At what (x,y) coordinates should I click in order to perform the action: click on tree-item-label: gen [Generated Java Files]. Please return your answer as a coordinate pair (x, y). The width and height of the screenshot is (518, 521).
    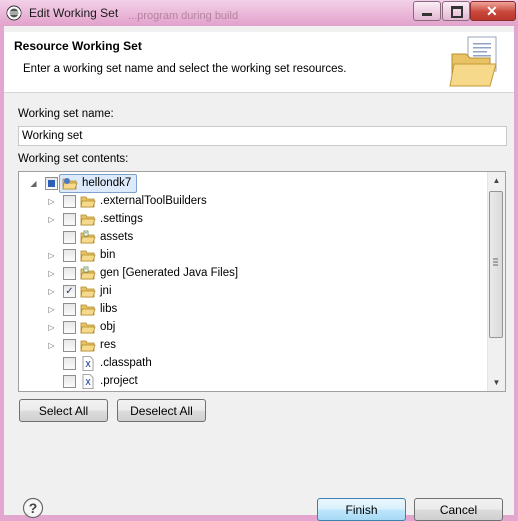
    Looking at the image, I should click on (169, 273).